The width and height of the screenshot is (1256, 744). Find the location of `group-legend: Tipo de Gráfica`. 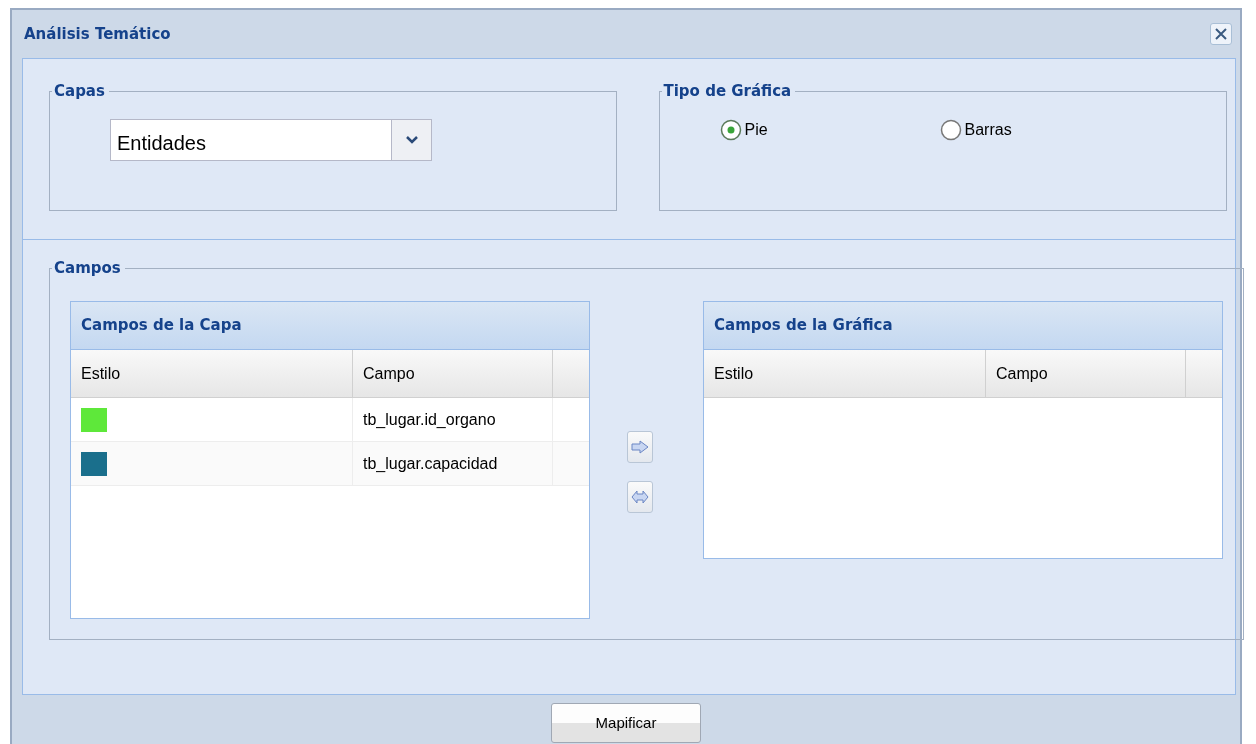

group-legend: Tipo de Gráfica is located at coordinates (728, 91).